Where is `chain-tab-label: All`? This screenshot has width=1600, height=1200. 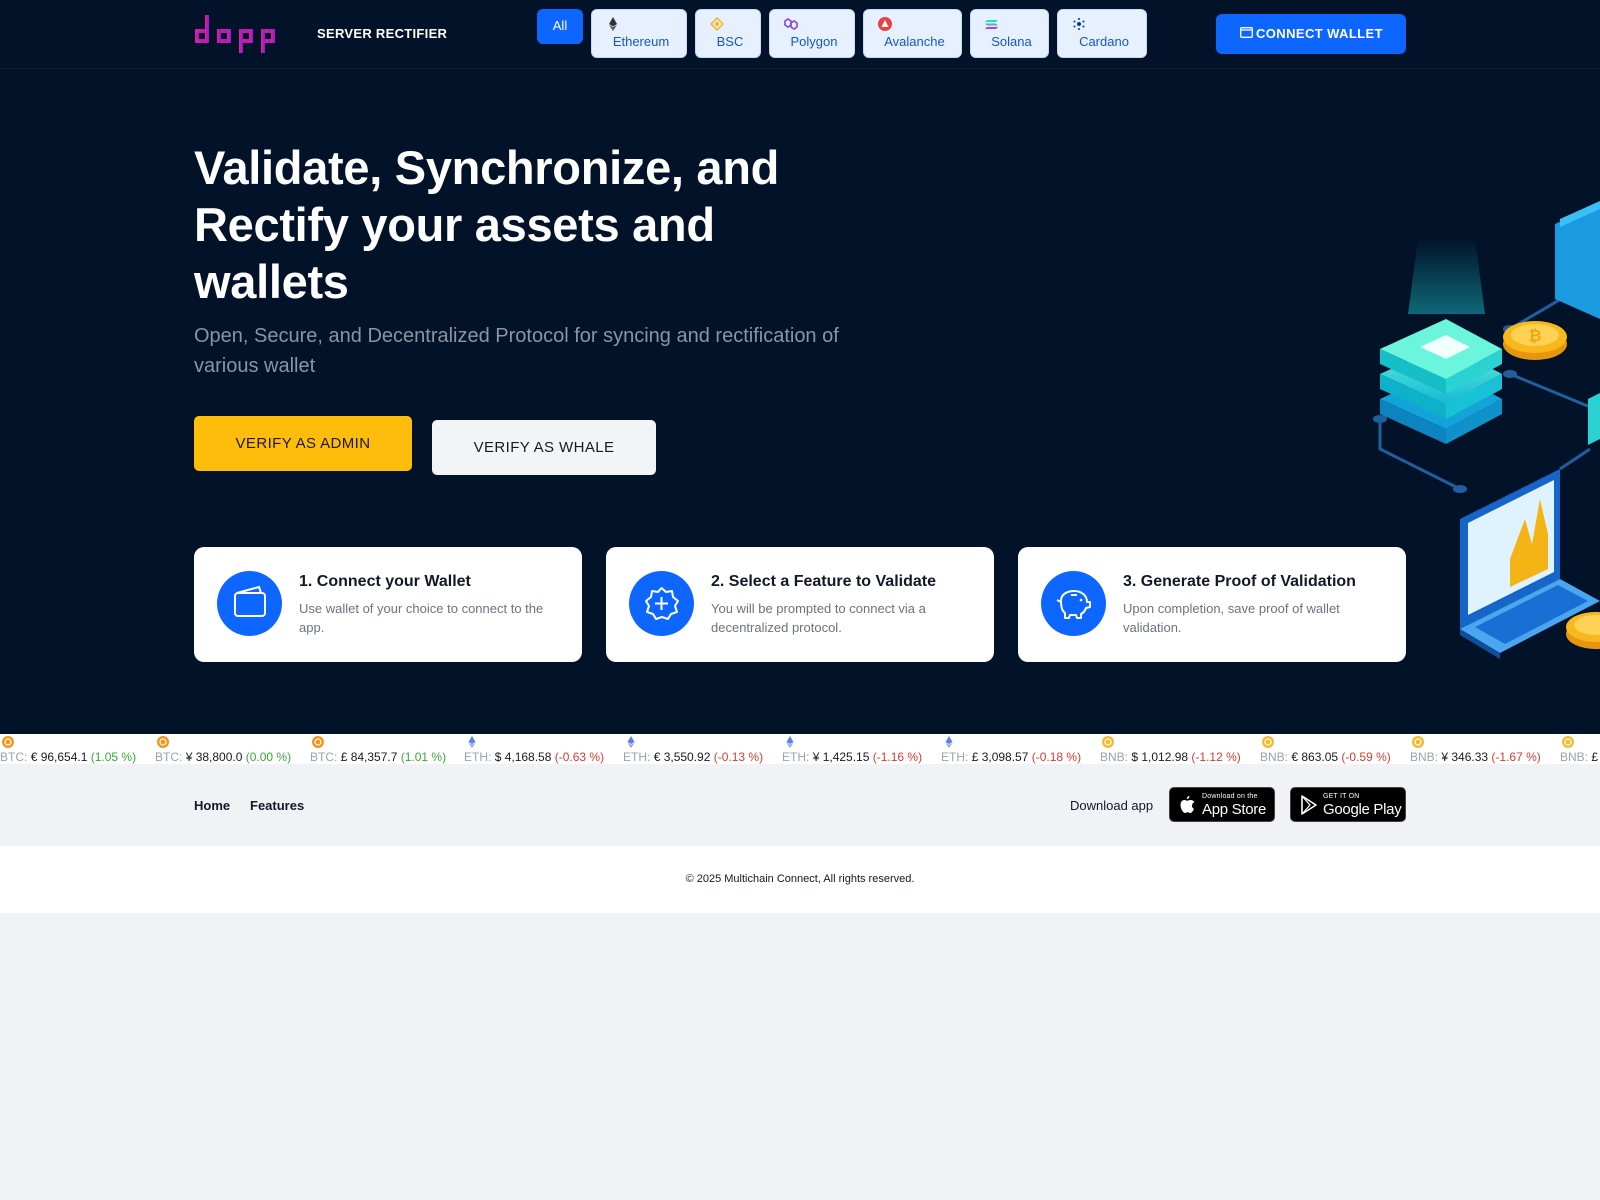 chain-tab-label: All is located at coordinates (560, 25).